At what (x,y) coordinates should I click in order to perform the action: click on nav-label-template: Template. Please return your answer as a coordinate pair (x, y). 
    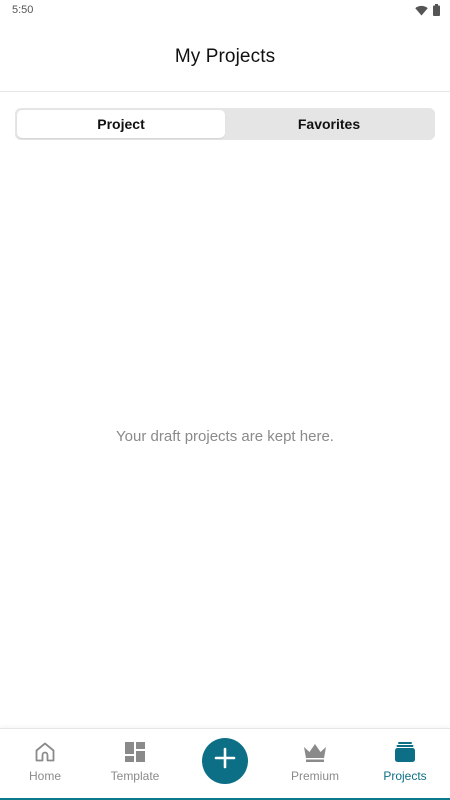
    Looking at the image, I should click on (135, 776).